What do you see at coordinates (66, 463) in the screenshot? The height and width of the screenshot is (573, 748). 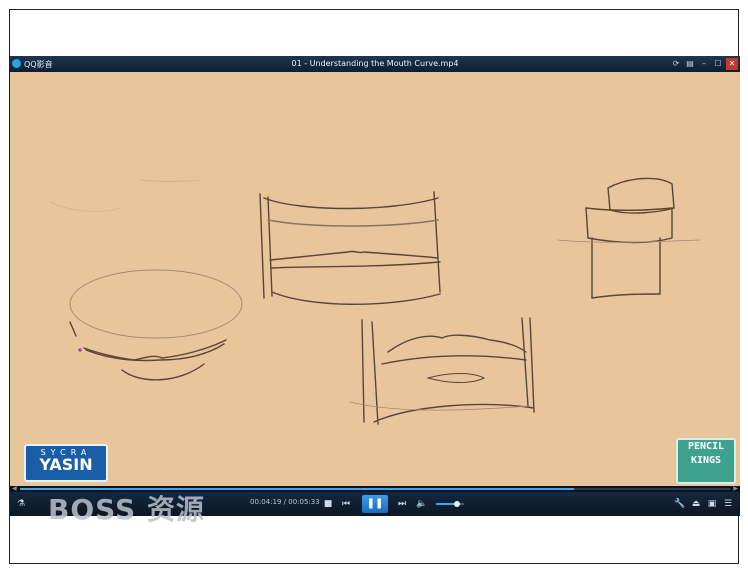 I see `sycra-yasin-logo: SYCRA YASIN` at bounding box center [66, 463].